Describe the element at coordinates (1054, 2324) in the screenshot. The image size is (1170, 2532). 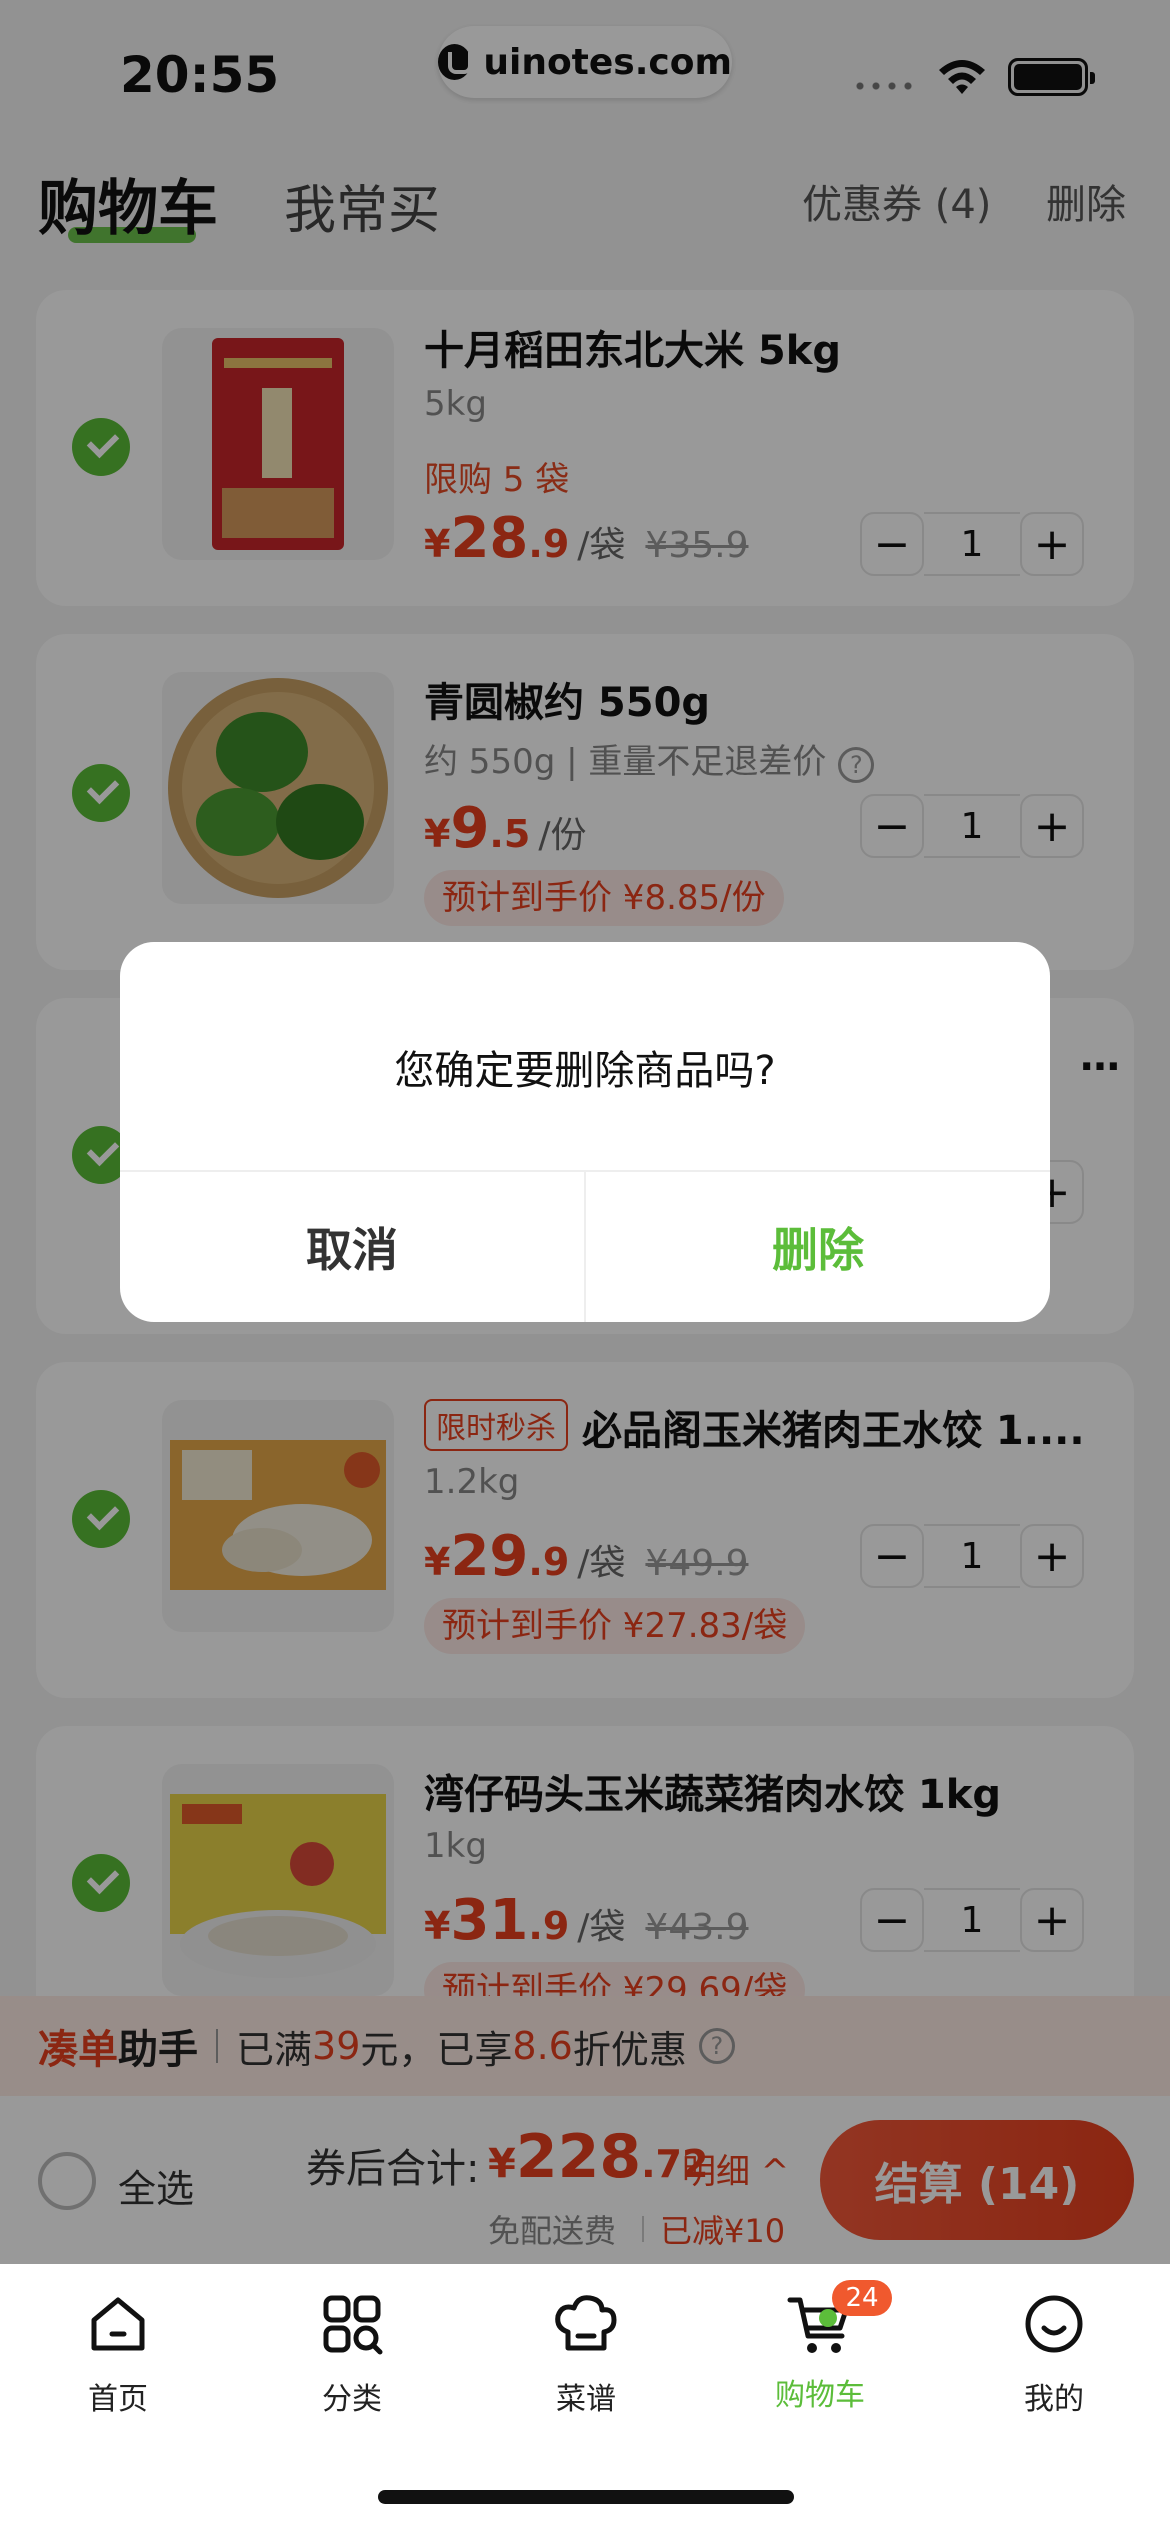
I see `smile-icon` at that location.